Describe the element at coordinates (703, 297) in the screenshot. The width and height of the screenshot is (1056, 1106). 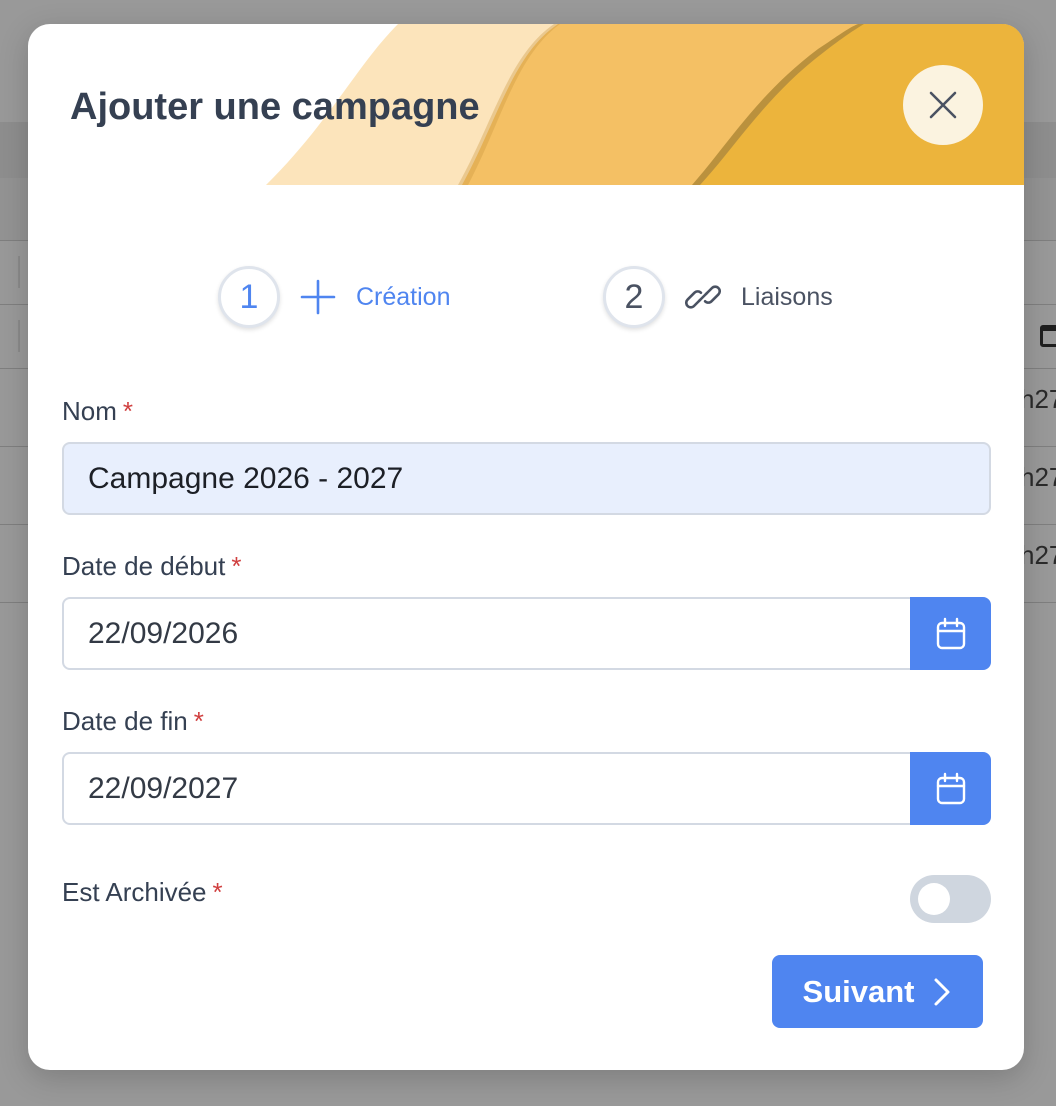
I see `link-icon` at that location.